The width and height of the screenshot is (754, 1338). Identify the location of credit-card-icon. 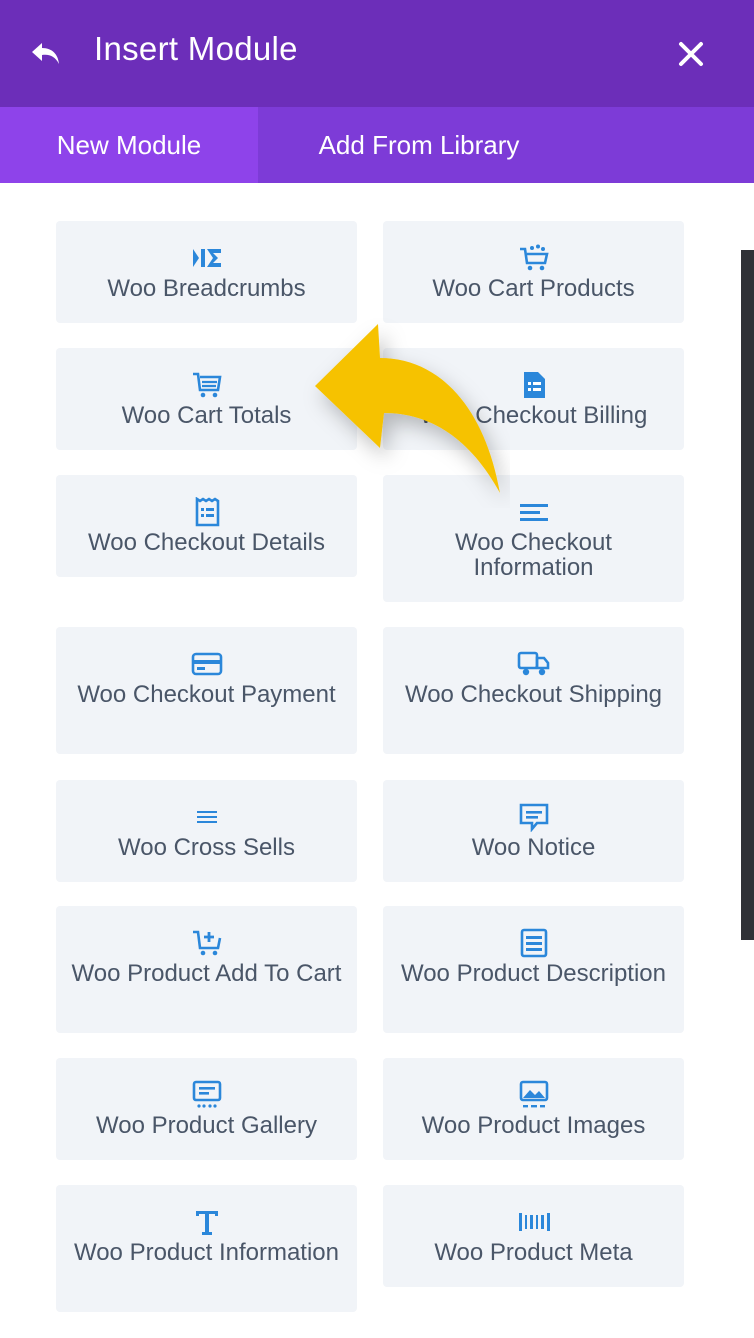
(207, 664).